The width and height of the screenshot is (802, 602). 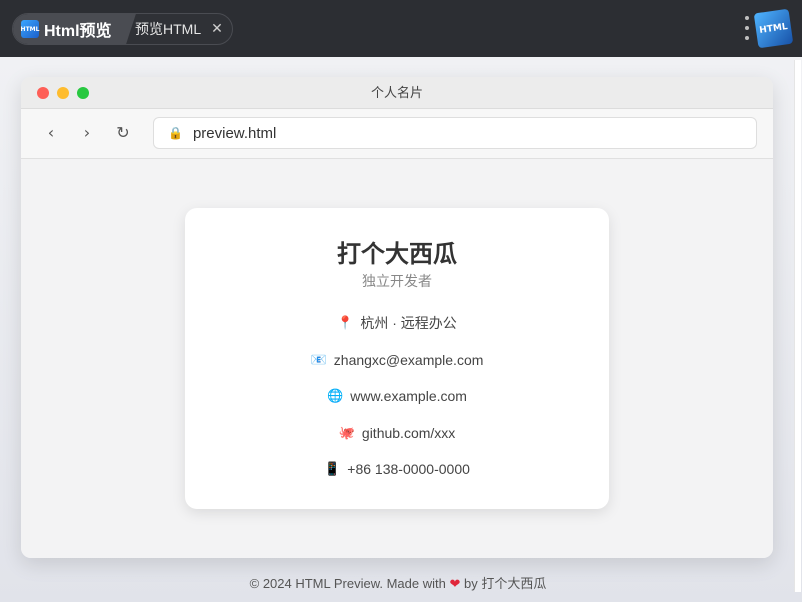 What do you see at coordinates (51, 133) in the screenshot?
I see `back-icon: ‹` at bounding box center [51, 133].